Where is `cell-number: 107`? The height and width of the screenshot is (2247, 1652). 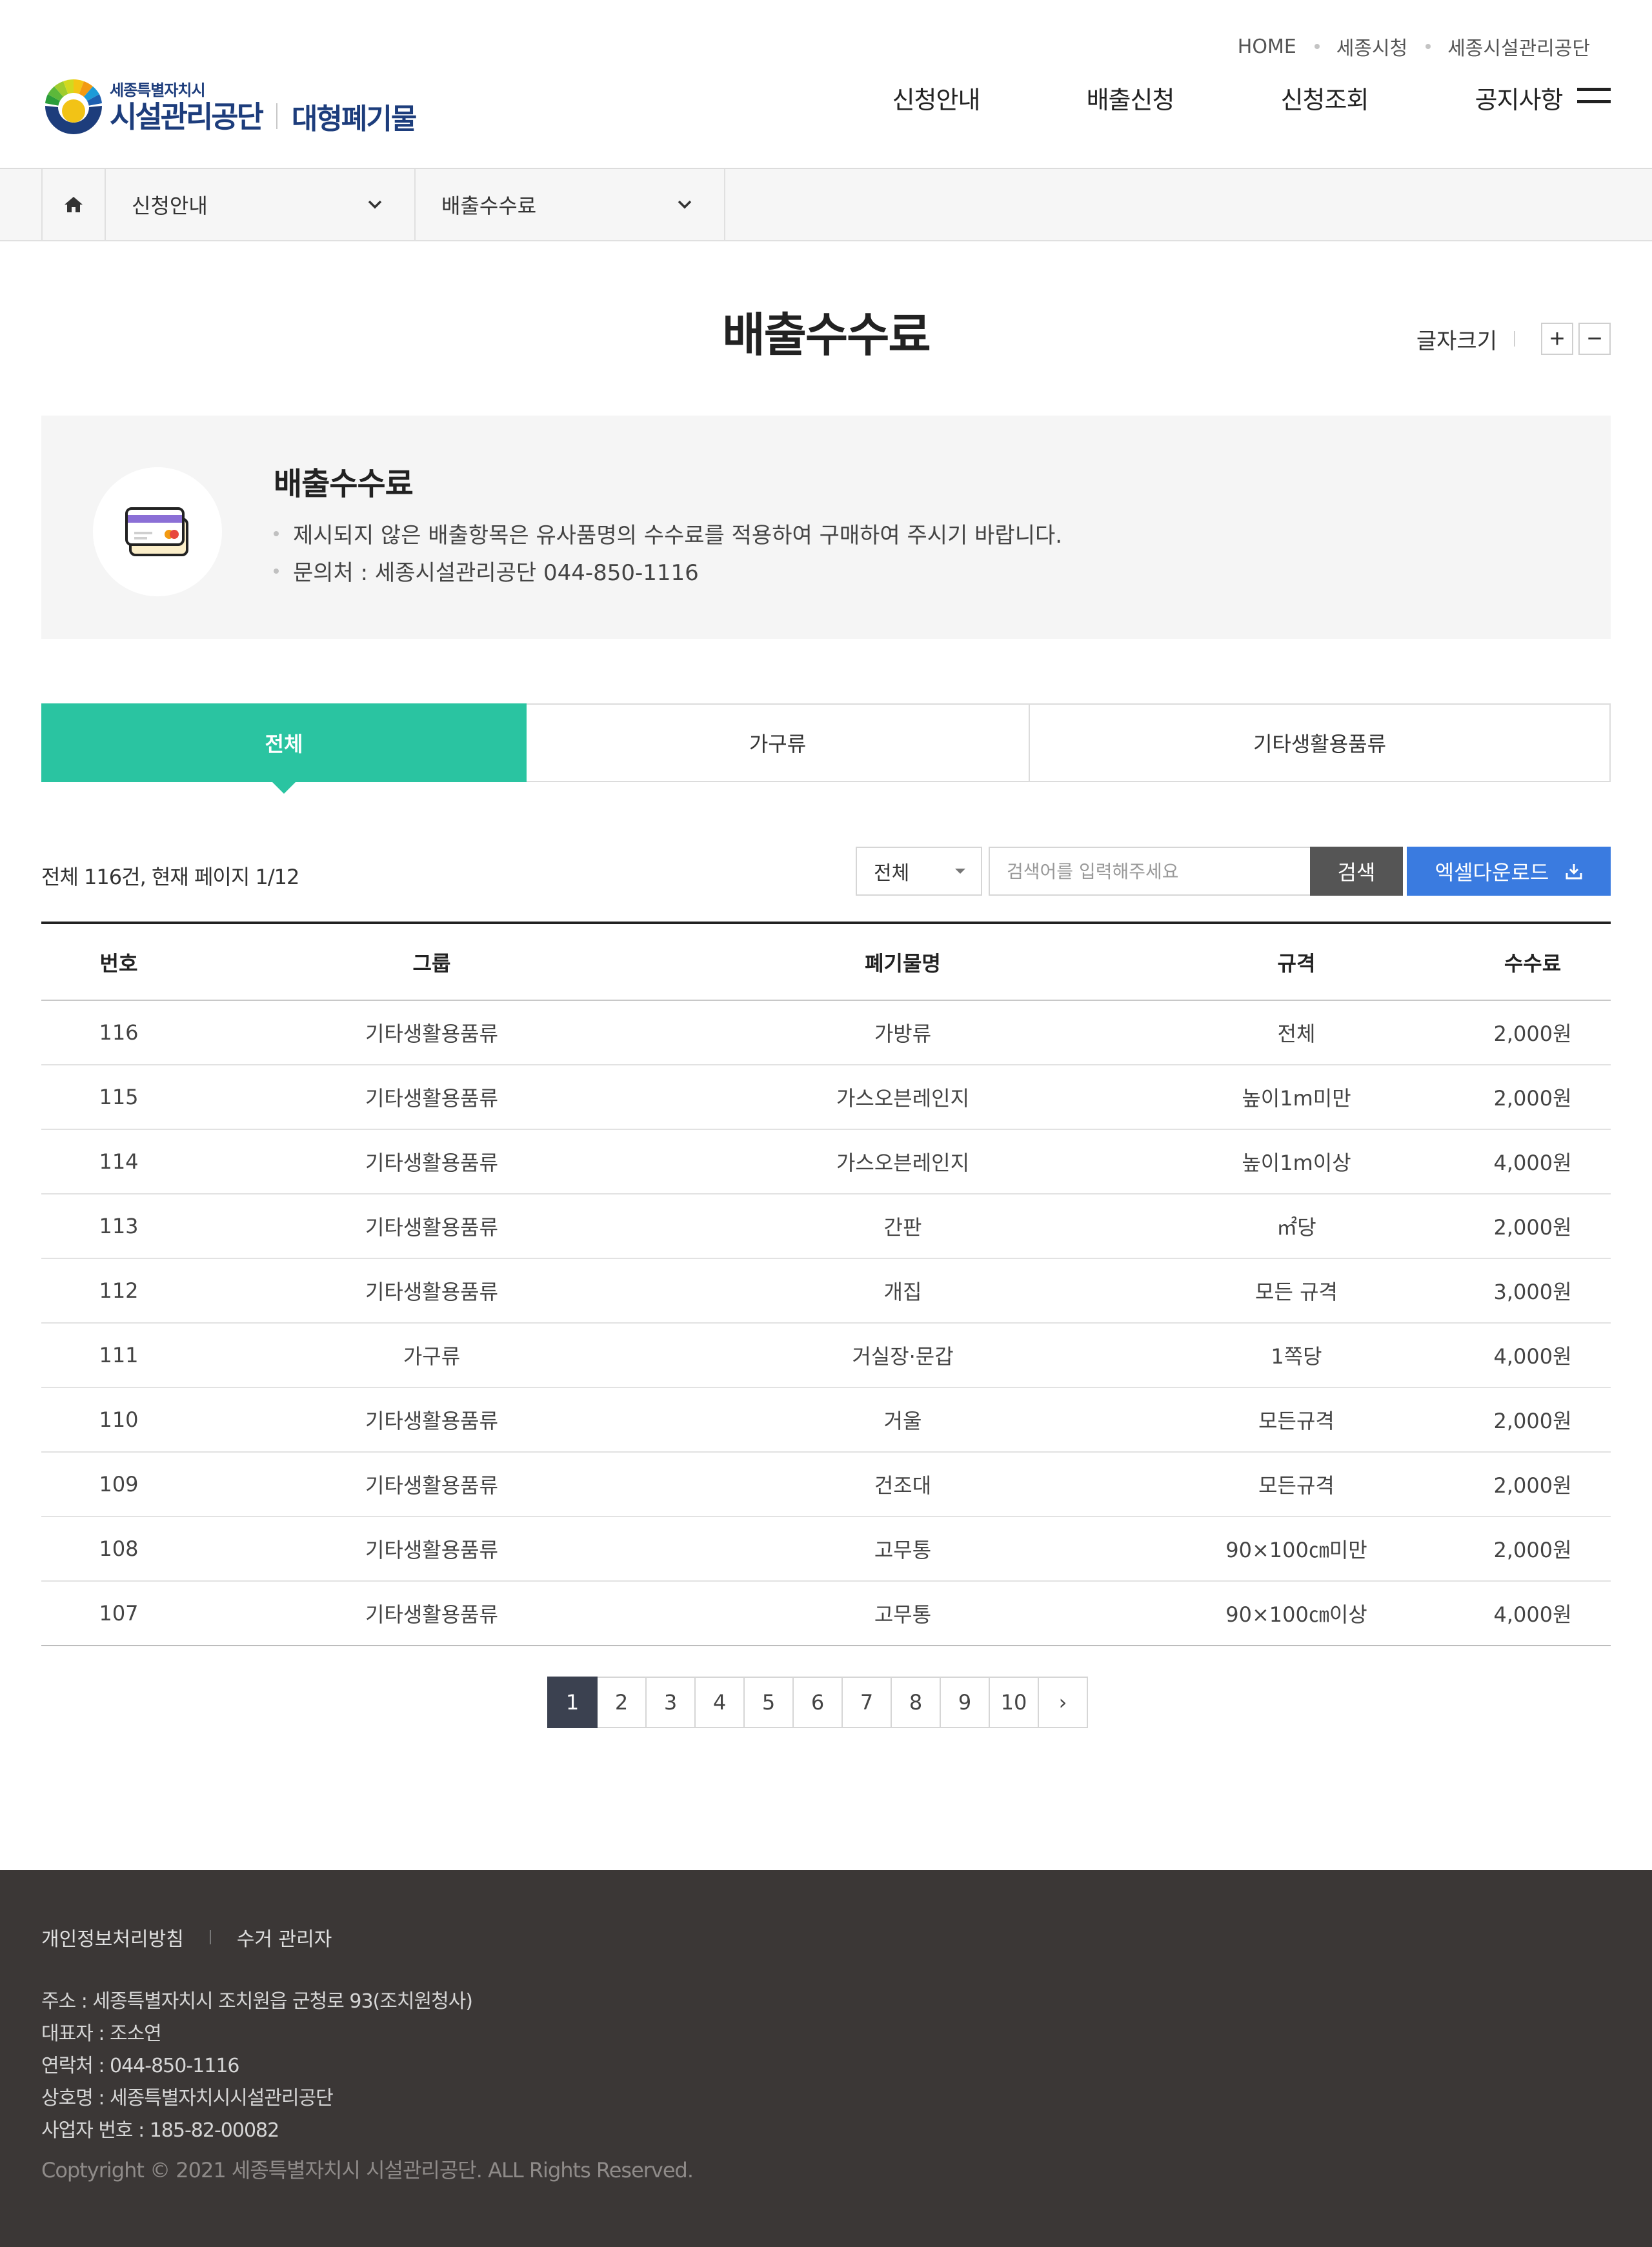
cell-number: 107 is located at coordinates (118, 1613).